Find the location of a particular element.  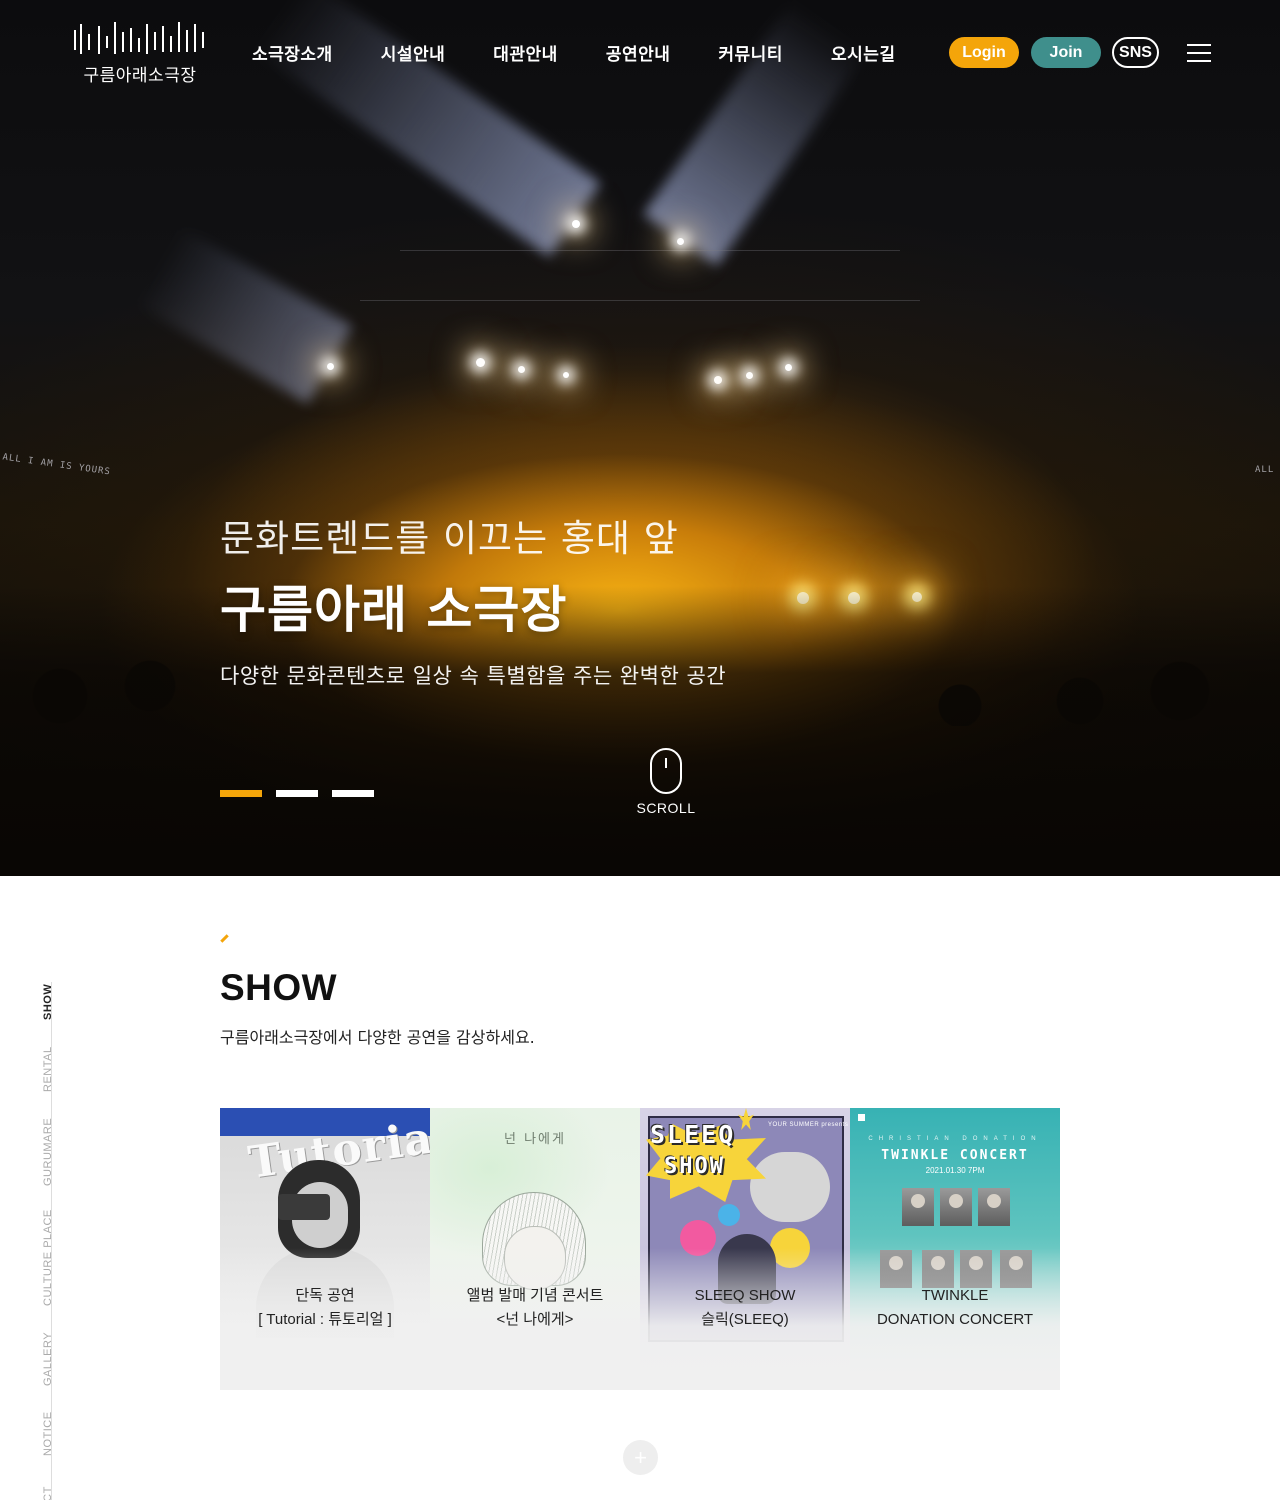

show-card-line1: TWINKLE is located at coordinates (955, 1295).